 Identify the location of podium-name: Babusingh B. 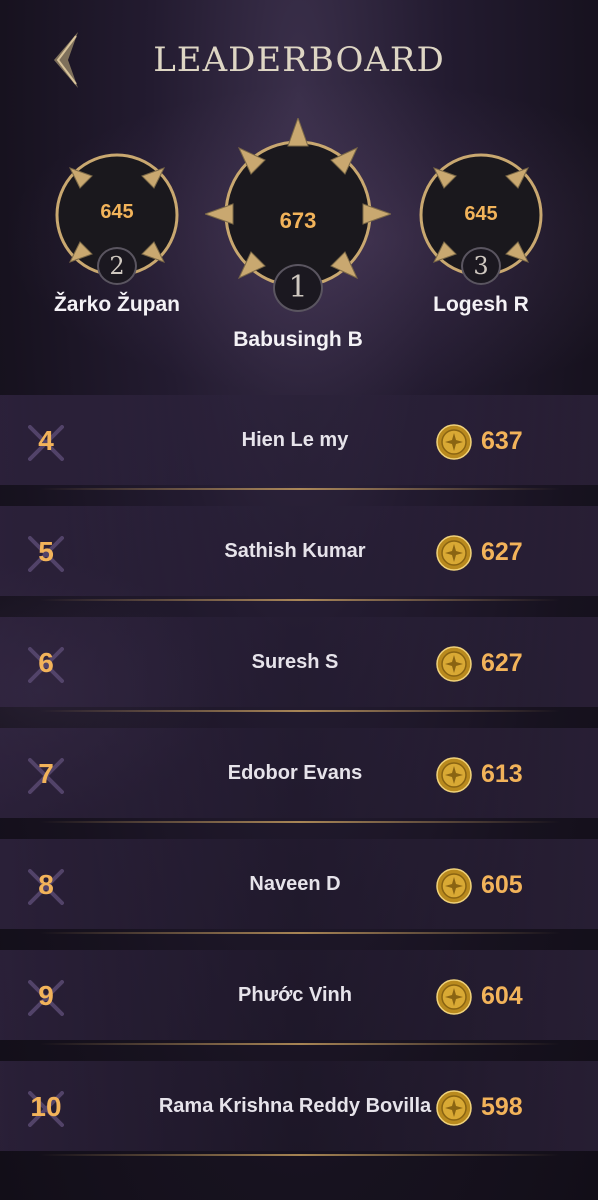
(298, 339).